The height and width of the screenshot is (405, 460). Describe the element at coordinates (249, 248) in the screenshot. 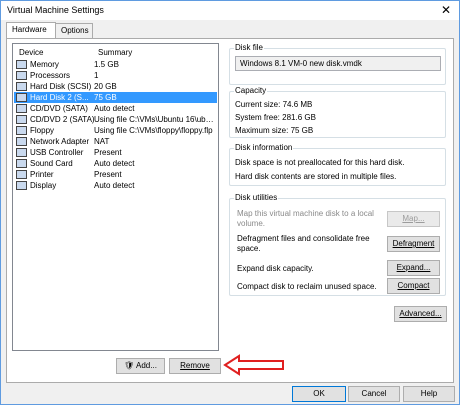

I see `defragment-text-line-2: space.` at that location.